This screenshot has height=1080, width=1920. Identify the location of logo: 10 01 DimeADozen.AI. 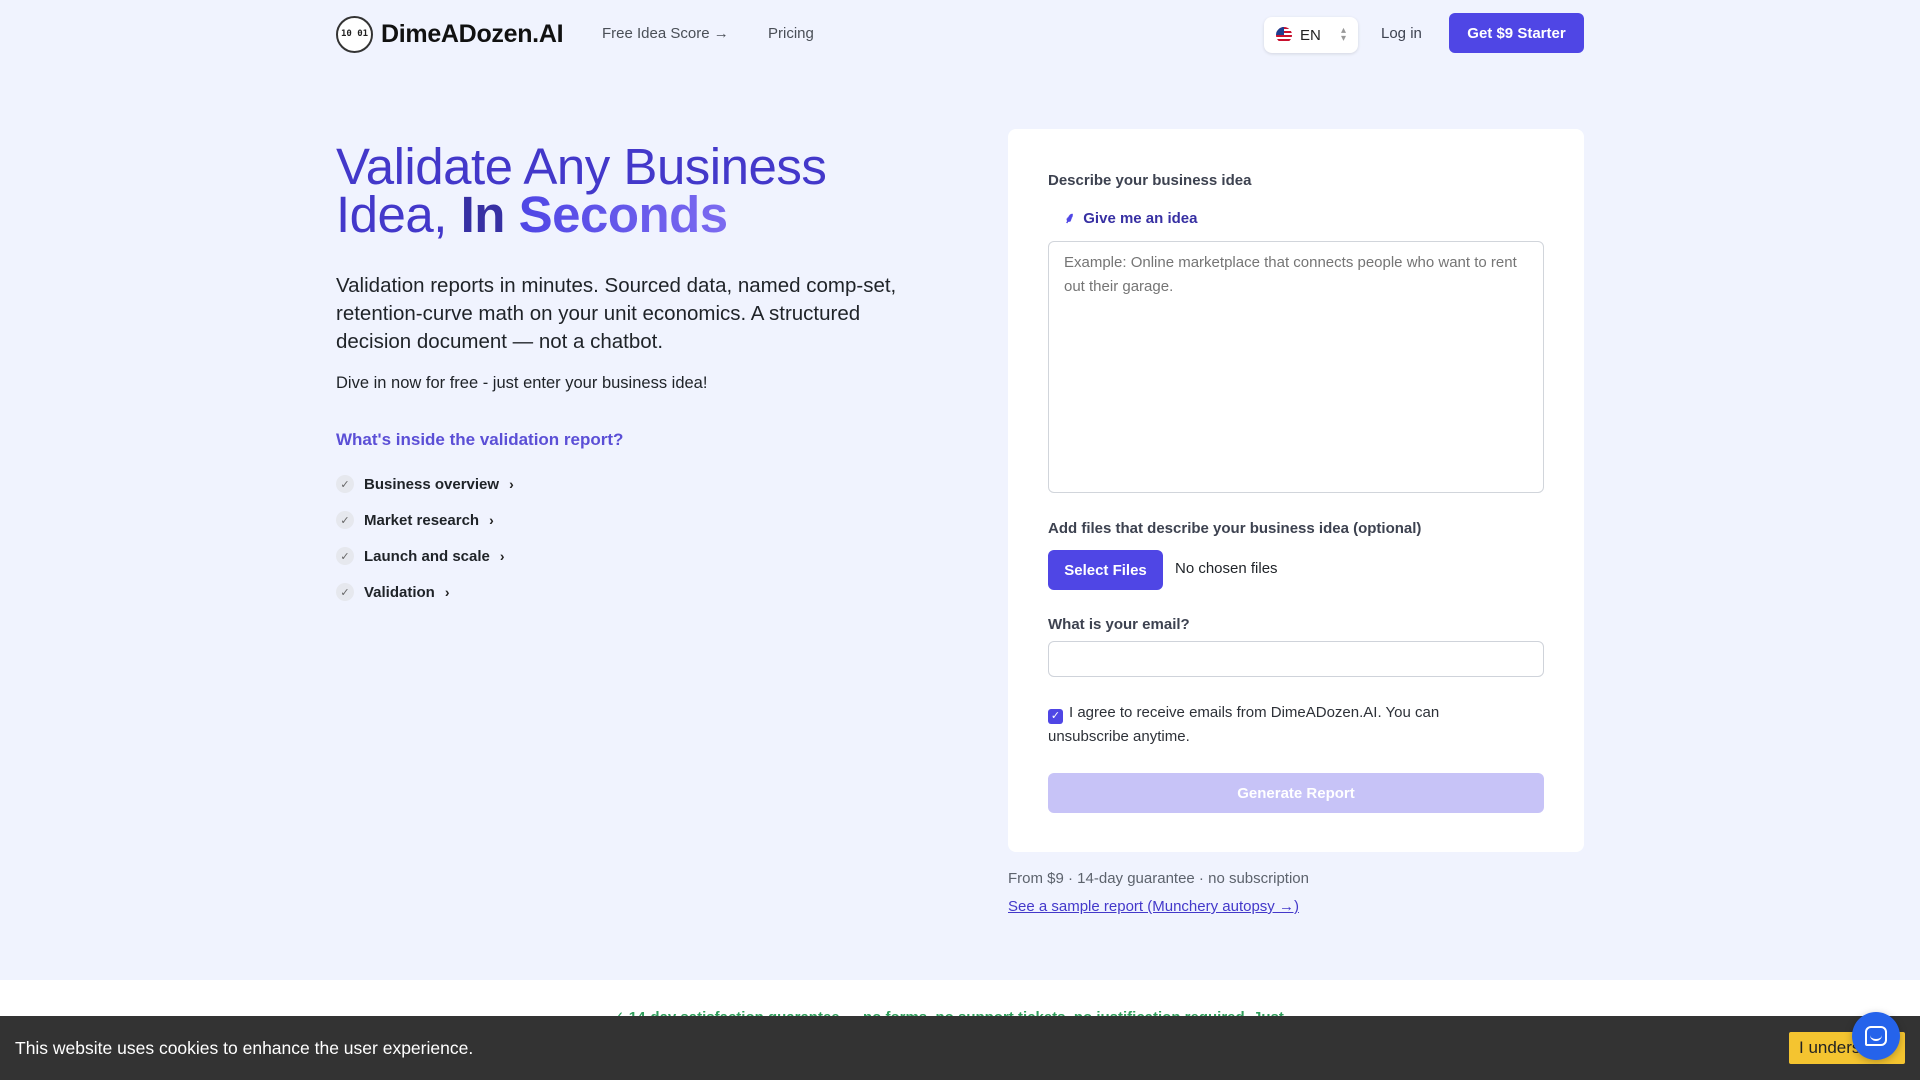
(450, 34).